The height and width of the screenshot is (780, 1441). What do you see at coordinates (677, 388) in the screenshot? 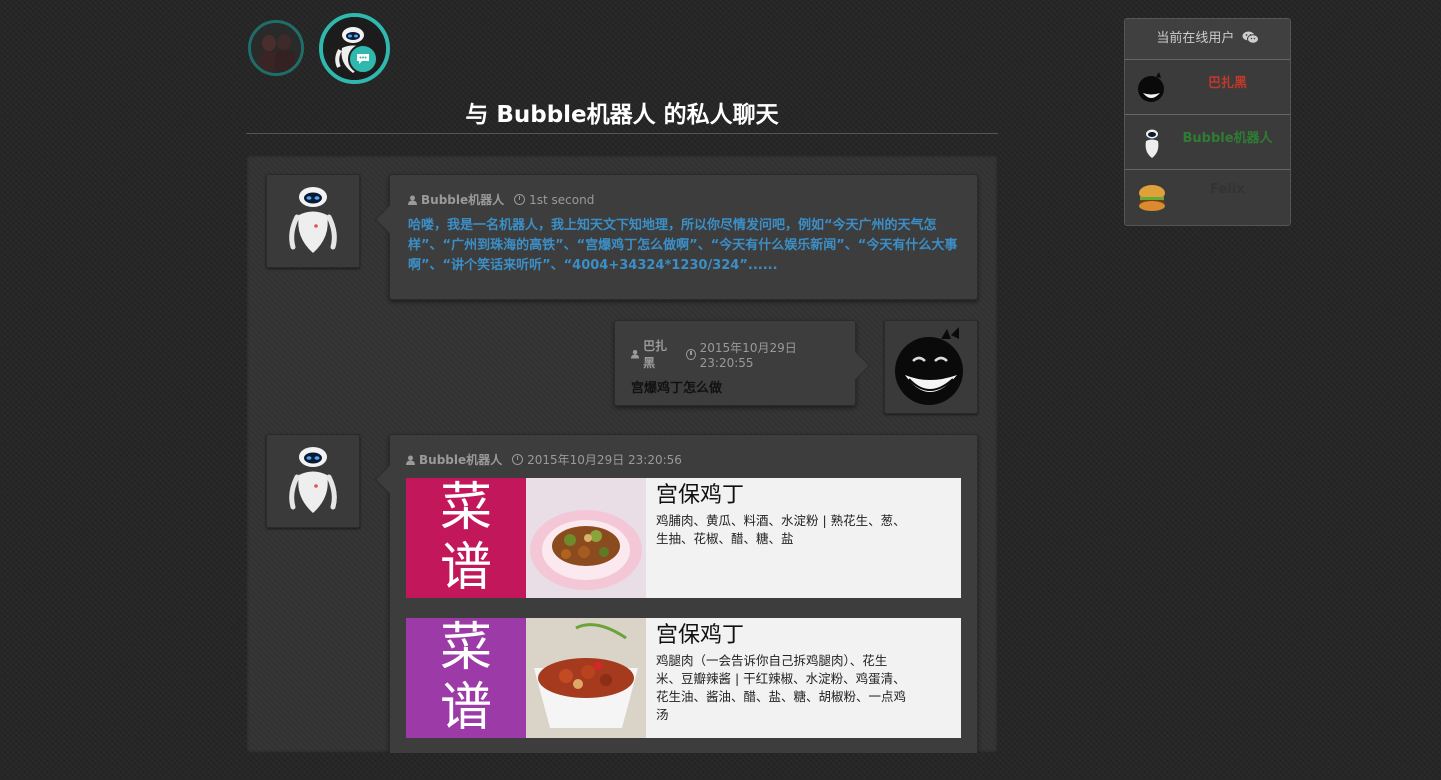
I see `message-text: 宫爆鸡丁怎么做` at bounding box center [677, 388].